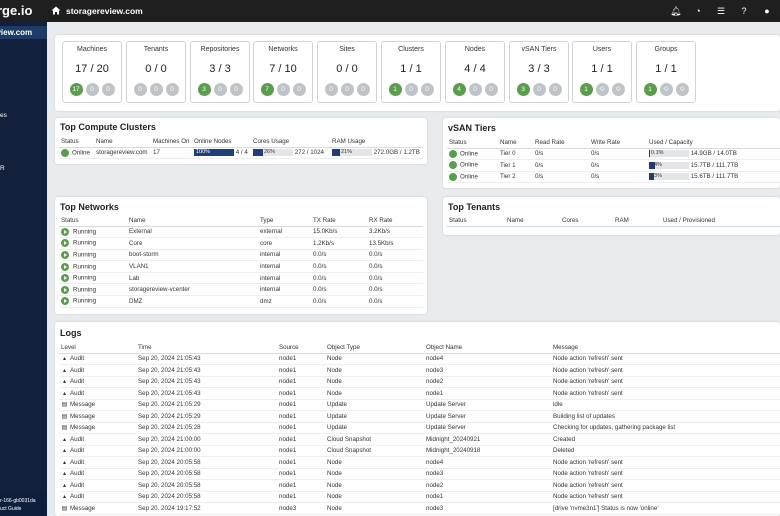  Describe the element at coordinates (666, 72) in the screenshot. I see `stat-card-groups: Groups 1 / 1100` at that location.